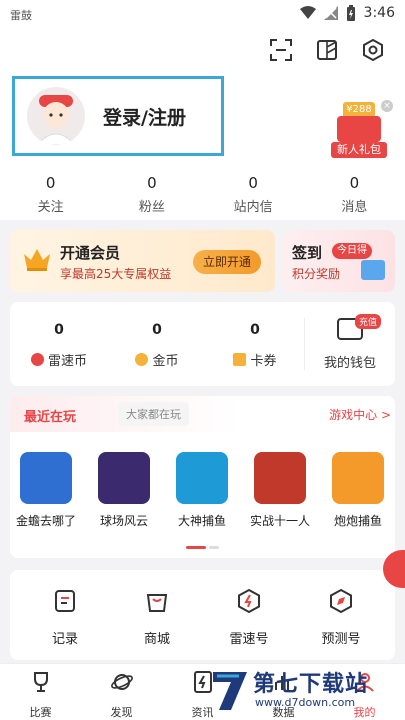 The image size is (405, 720). What do you see at coordinates (379, 13) in the screenshot?
I see `clock: 3:46` at bounding box center [379, 13].